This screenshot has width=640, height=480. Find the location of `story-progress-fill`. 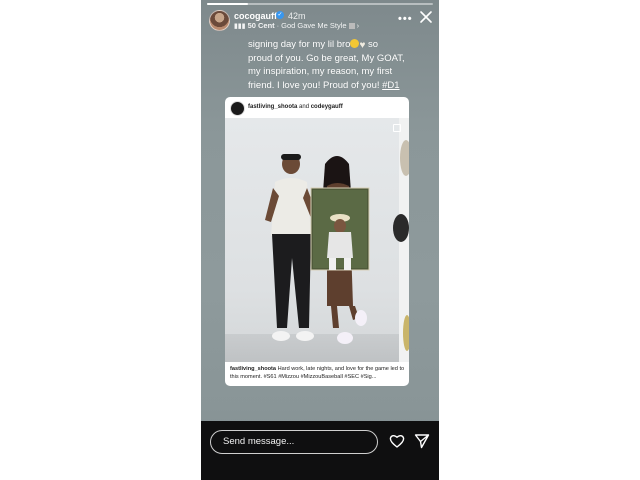

story-progress-fill is located at coordinates (227, 4).